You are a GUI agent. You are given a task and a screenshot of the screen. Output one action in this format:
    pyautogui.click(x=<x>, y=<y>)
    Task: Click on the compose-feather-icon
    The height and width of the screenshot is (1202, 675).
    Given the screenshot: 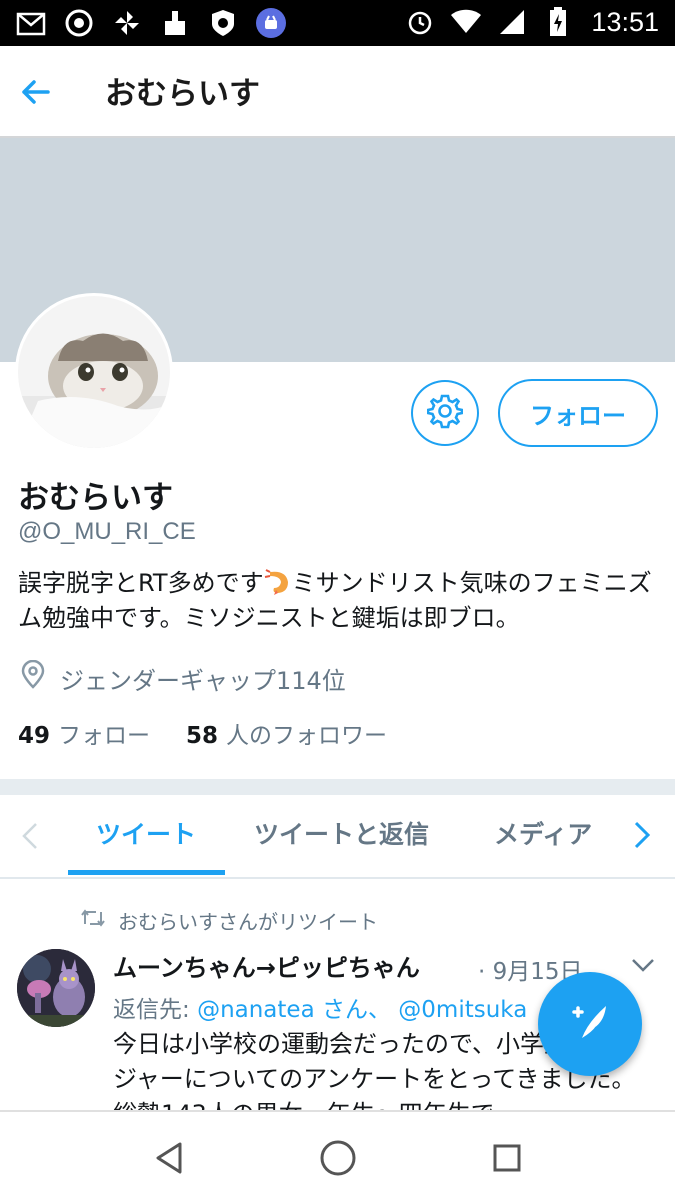 What is the action you would take?
    pyautogui.click(x=590, y=1024)
    